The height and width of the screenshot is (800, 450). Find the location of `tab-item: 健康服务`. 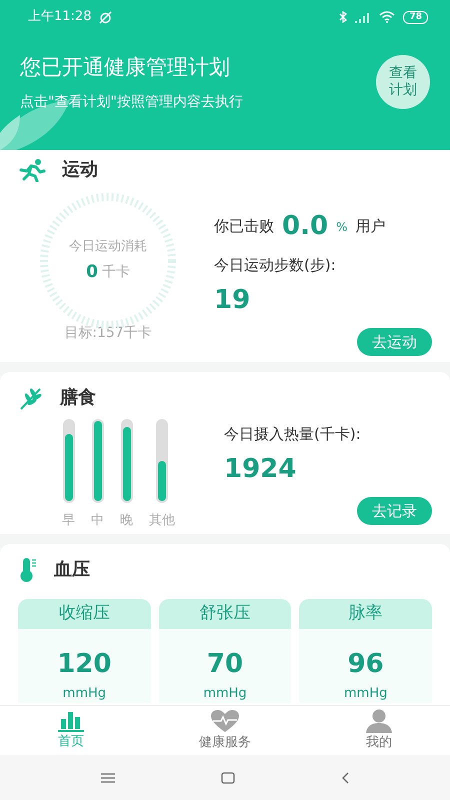

tab-item: 健康服务 is located at coordinates (225, 730).